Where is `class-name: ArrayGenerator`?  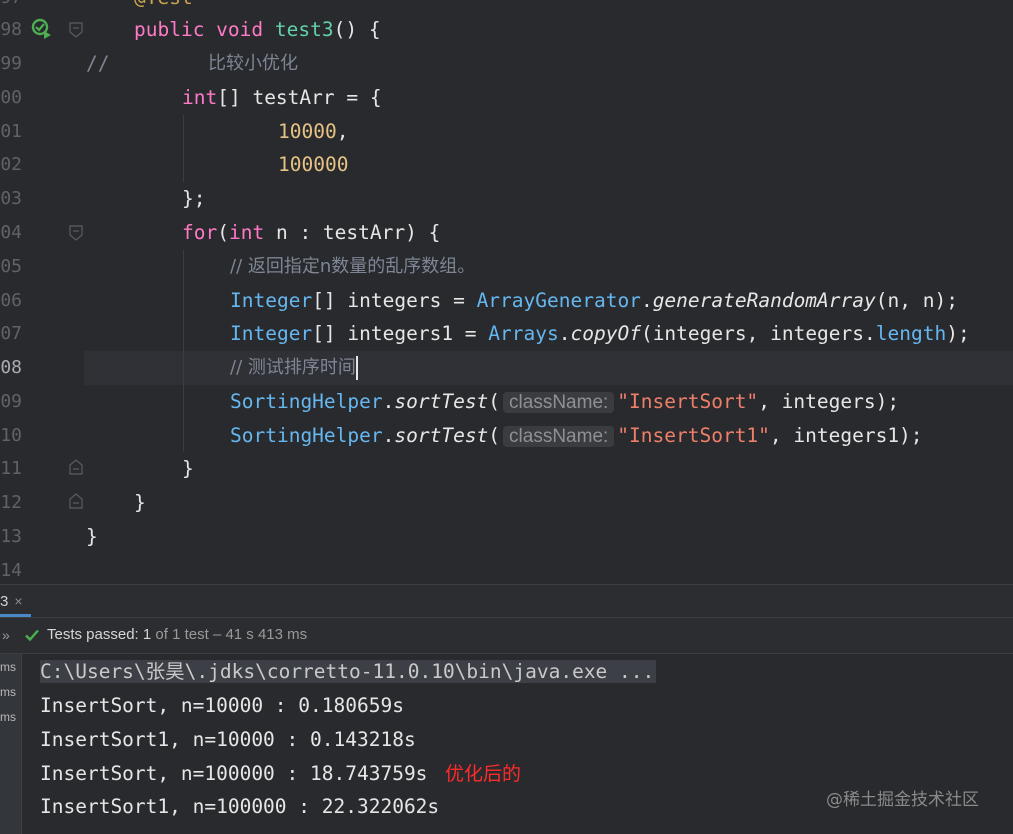
class-name: ArrayGenerator is located at coordinates (558, 300).